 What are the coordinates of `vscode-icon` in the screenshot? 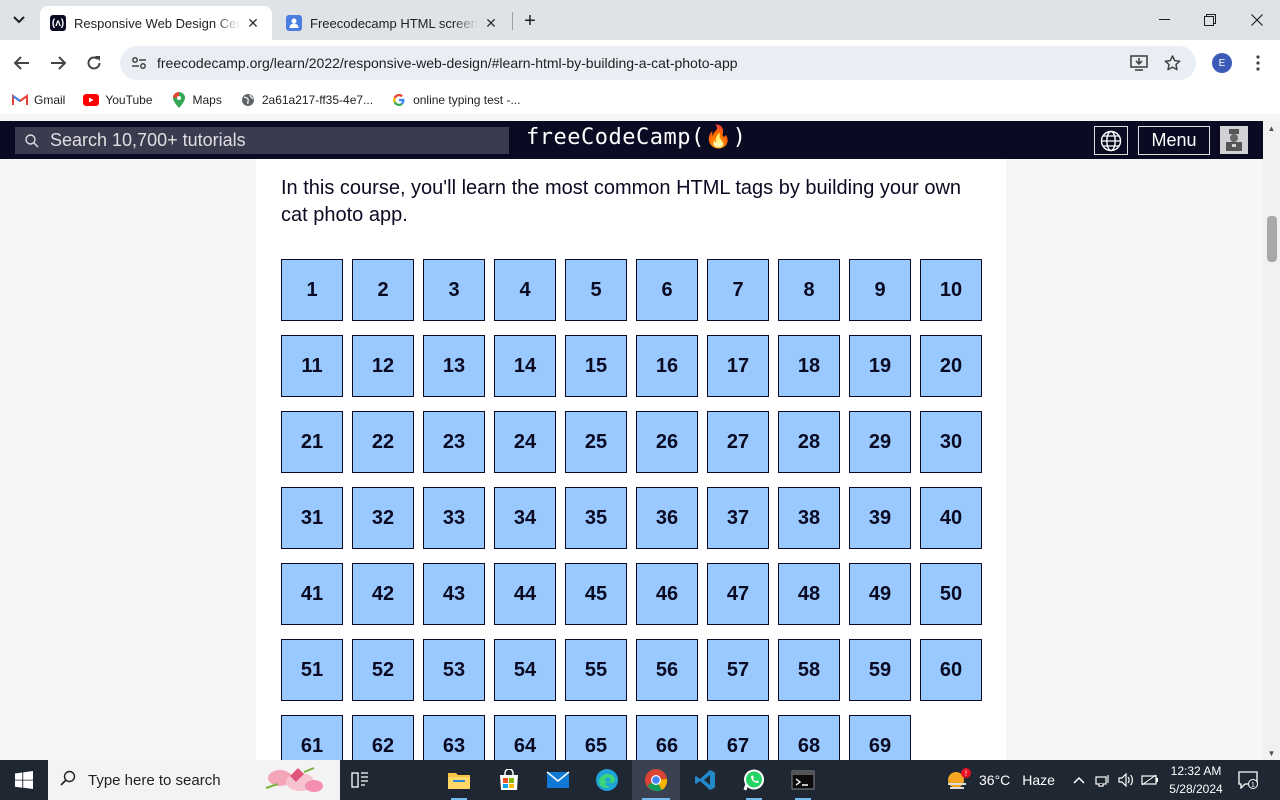 It's located at (705, 780).